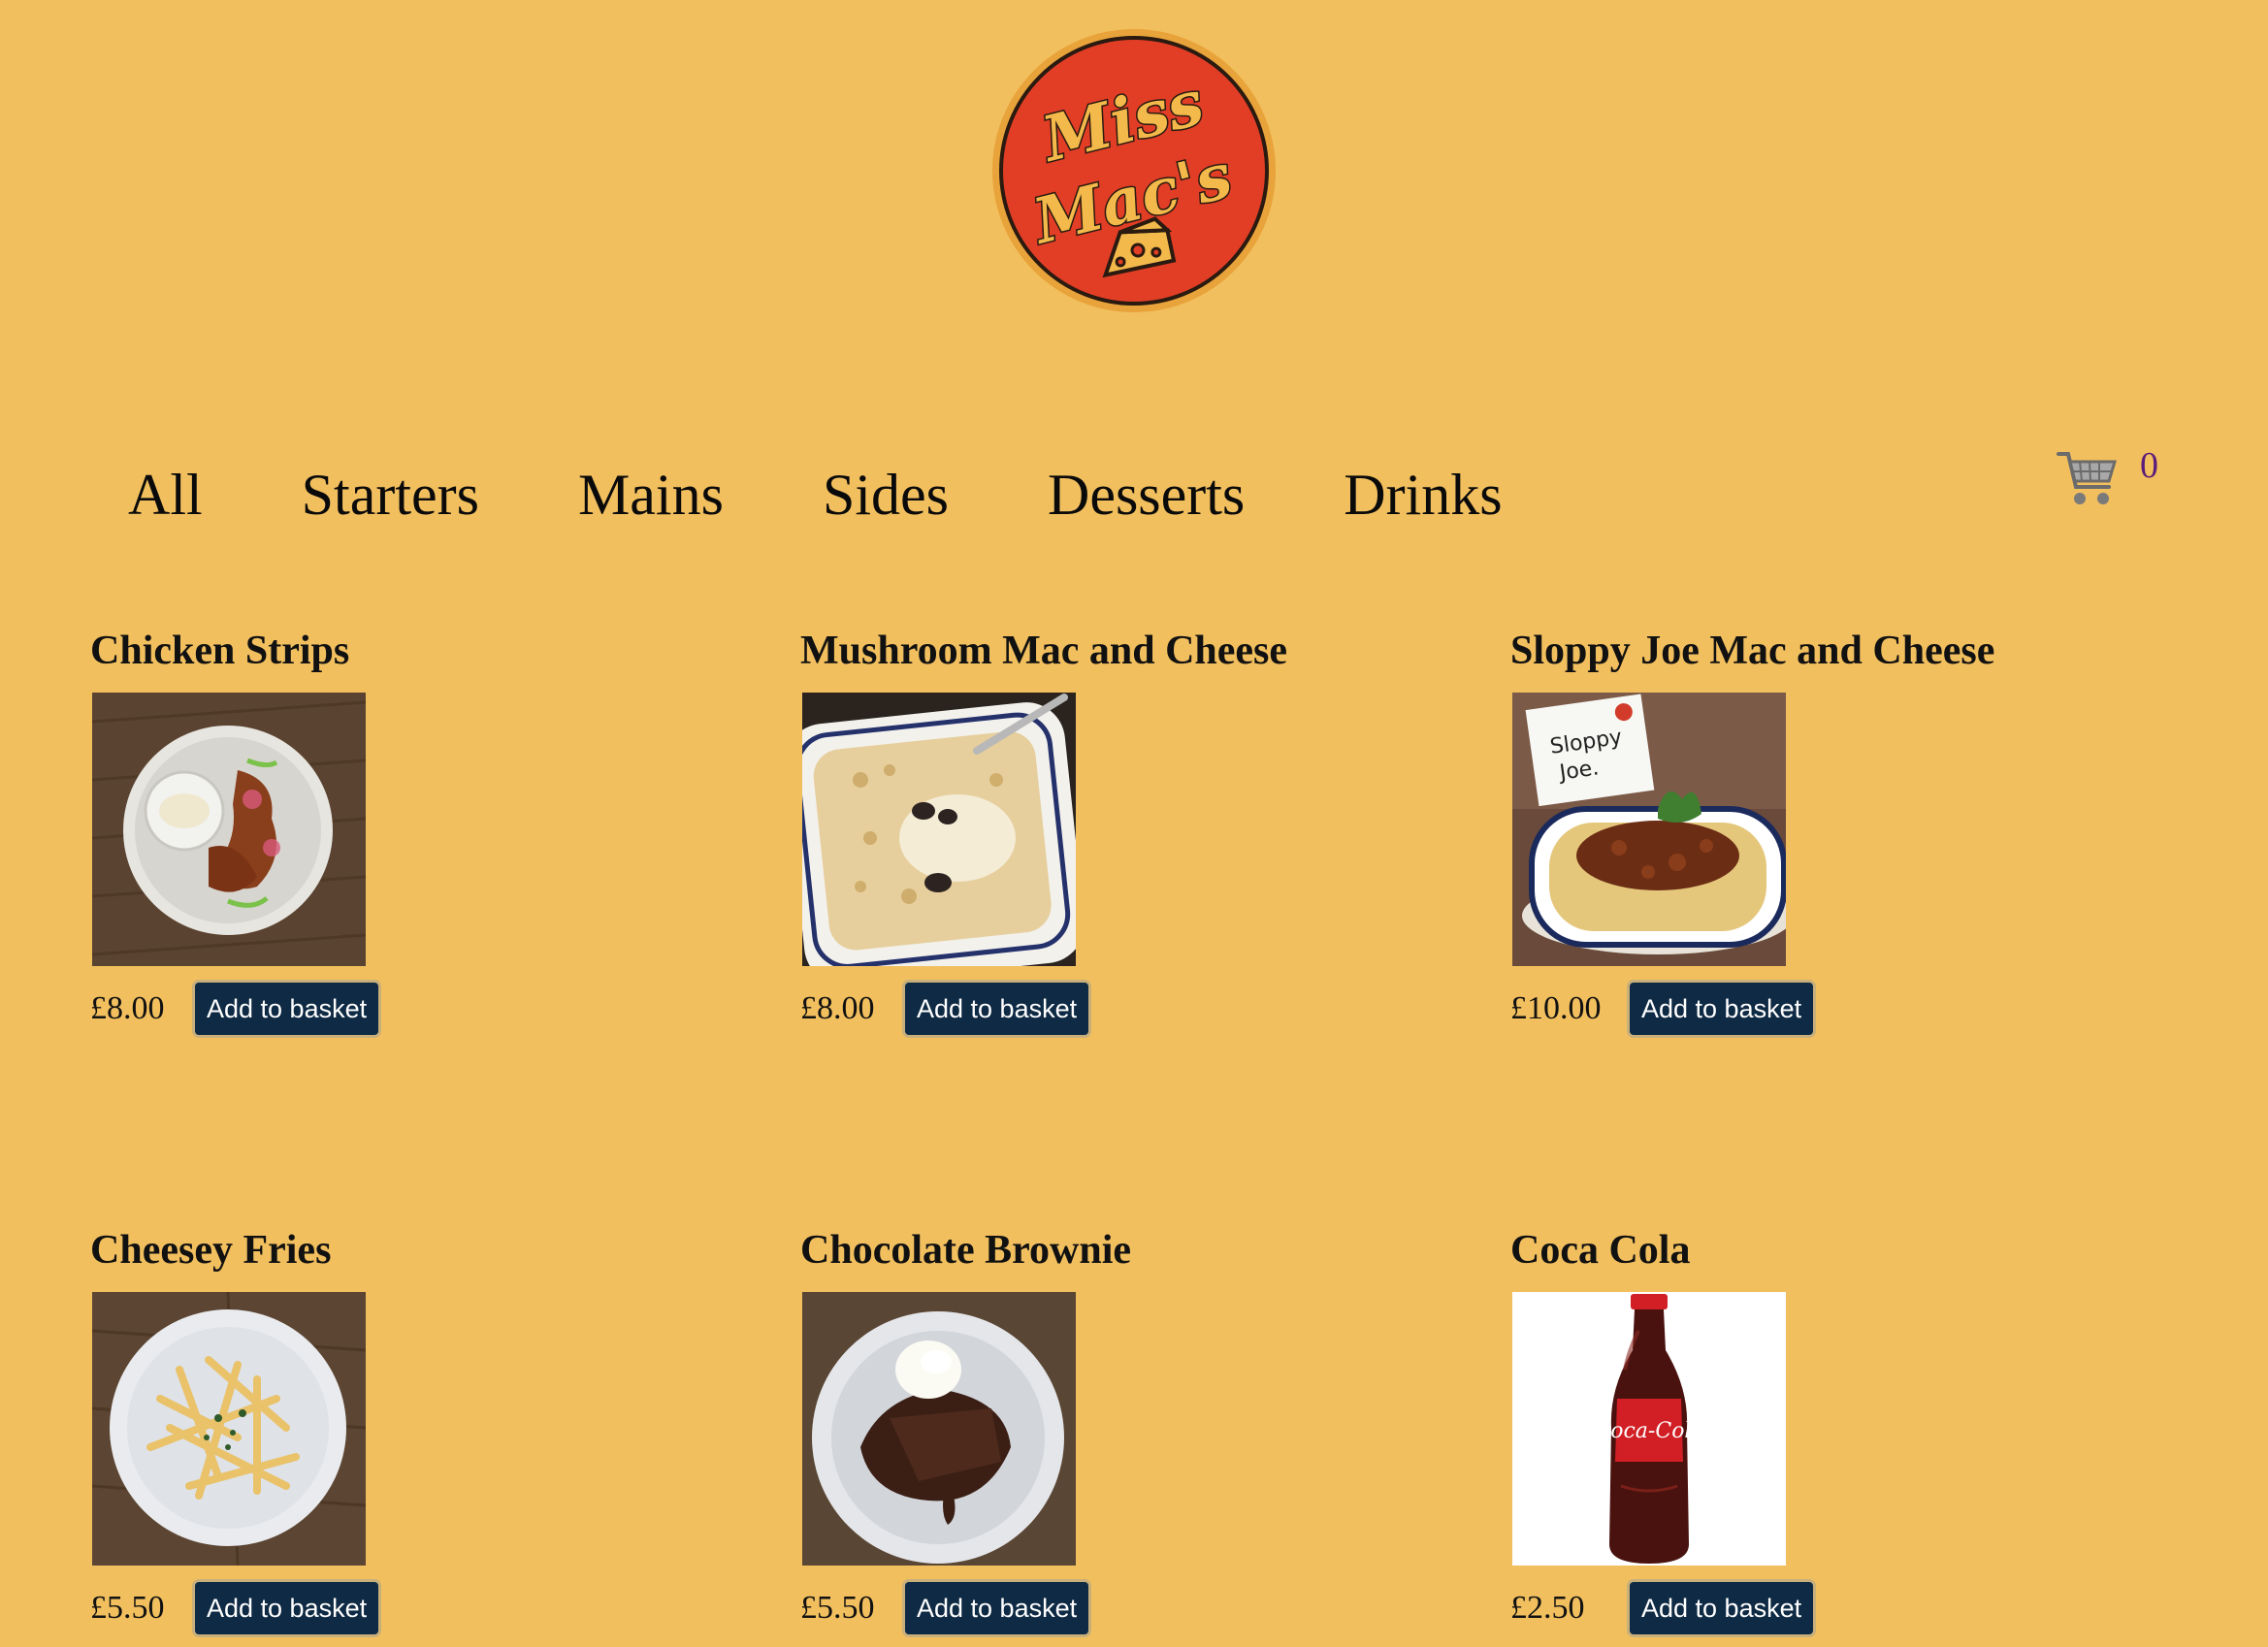 The height and width of the screenshot is (1647, 2268). What do you see at coordinates (165, 495) in the screenshot?
I see `nav-item-all: All` at bounding box center [165, 495].